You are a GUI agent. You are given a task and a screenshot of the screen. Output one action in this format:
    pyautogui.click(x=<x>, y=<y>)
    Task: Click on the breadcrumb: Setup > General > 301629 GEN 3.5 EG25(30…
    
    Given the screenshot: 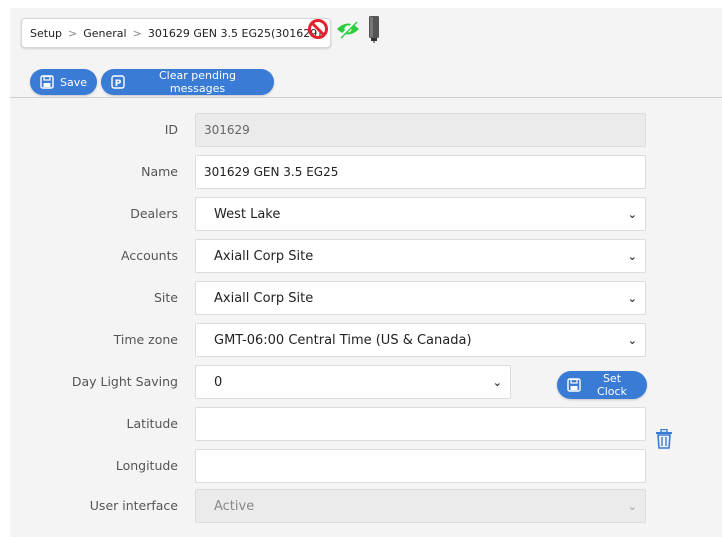 What is the action you would take?
    pyautogui.click(x=176, y=33)
    